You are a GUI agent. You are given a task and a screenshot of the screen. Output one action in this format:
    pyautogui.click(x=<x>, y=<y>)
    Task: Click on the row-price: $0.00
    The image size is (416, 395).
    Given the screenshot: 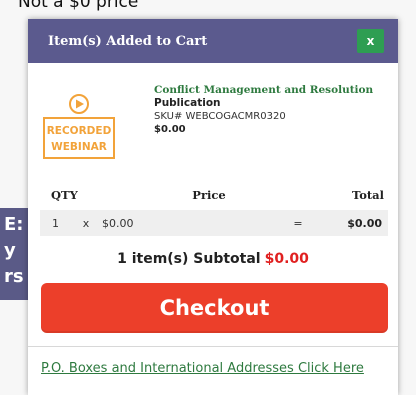 What is the action you would take?
    pyautogui.click(x=118, y=223)
    